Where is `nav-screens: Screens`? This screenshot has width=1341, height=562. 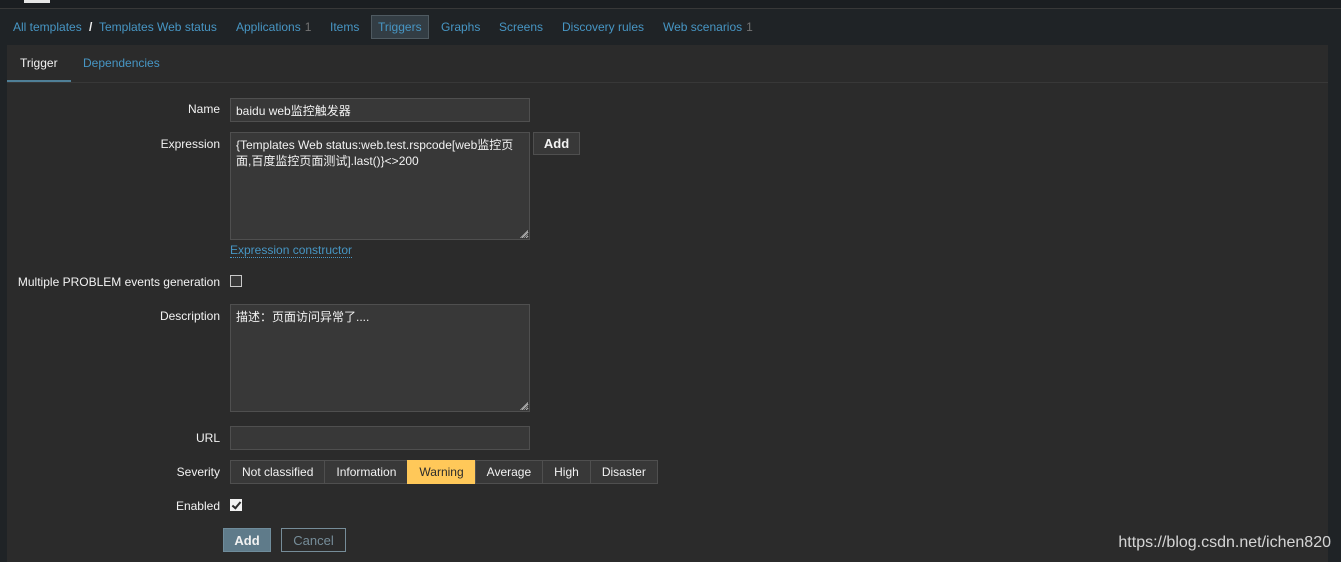
nav-screens: Screens is located at coordinates (521, 27).